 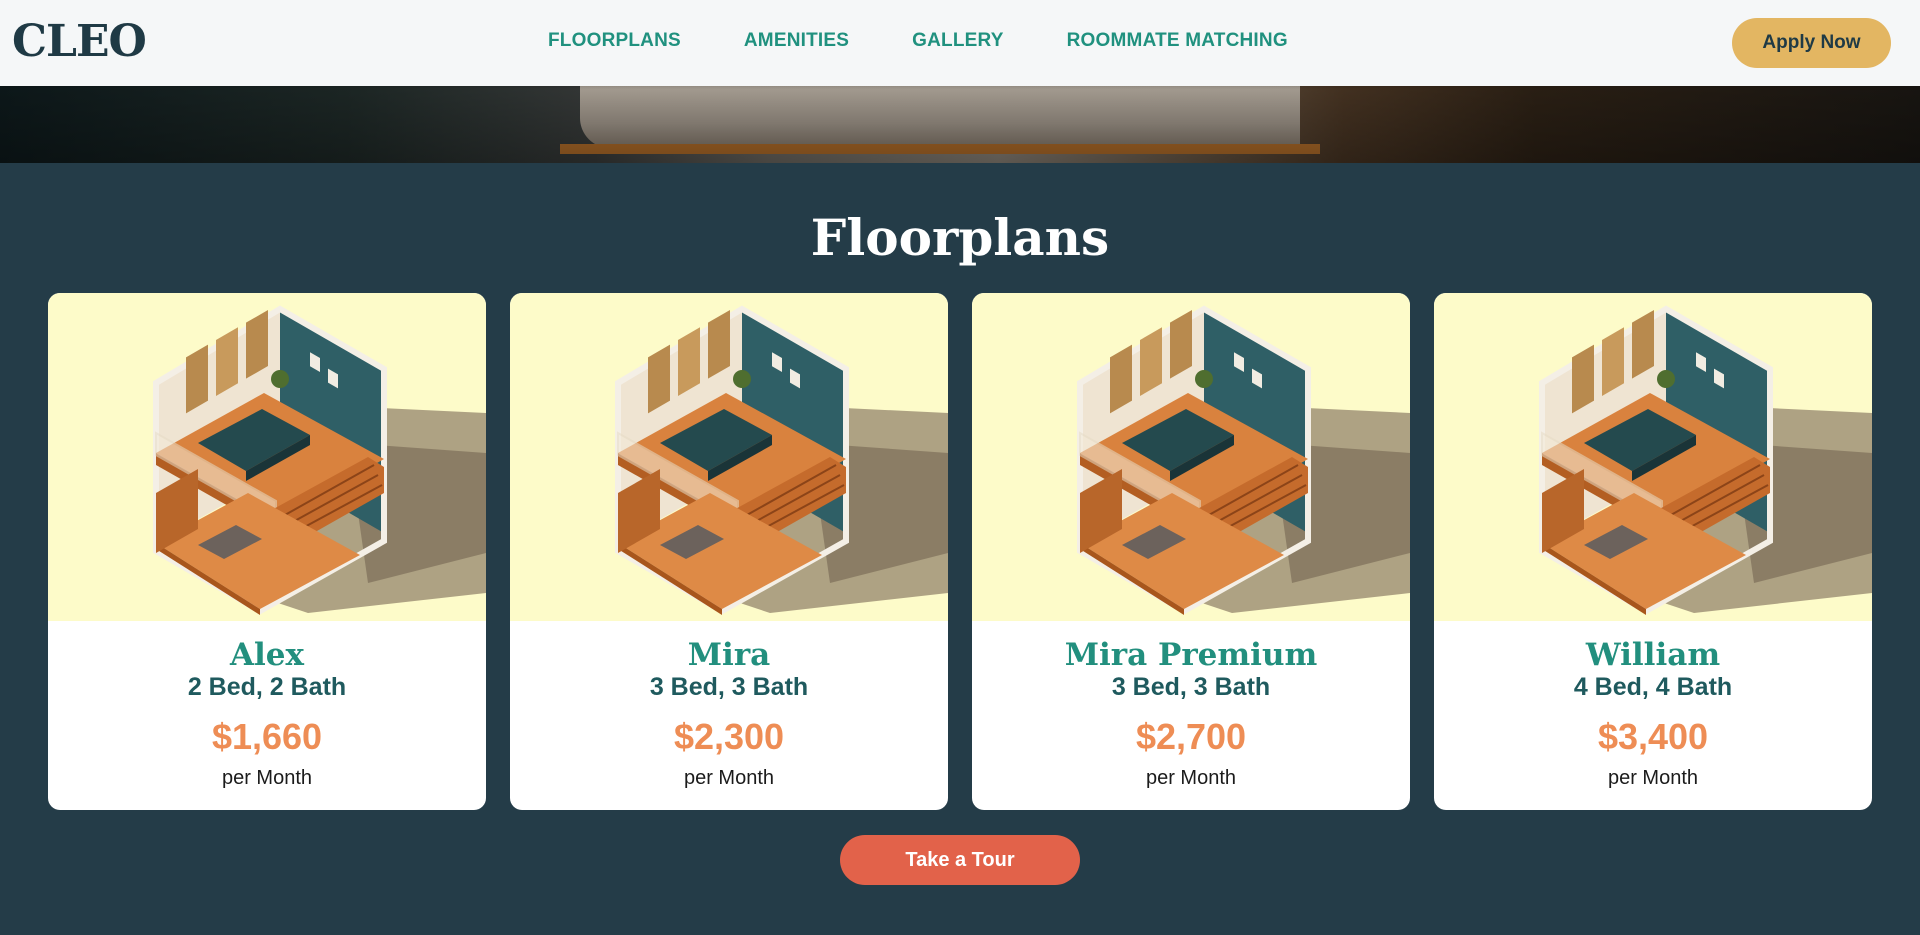 I want to click on floorplan-card: Alex 2 Bed, 2 Bath $1,660 per Month, so click(x=267, y=551).